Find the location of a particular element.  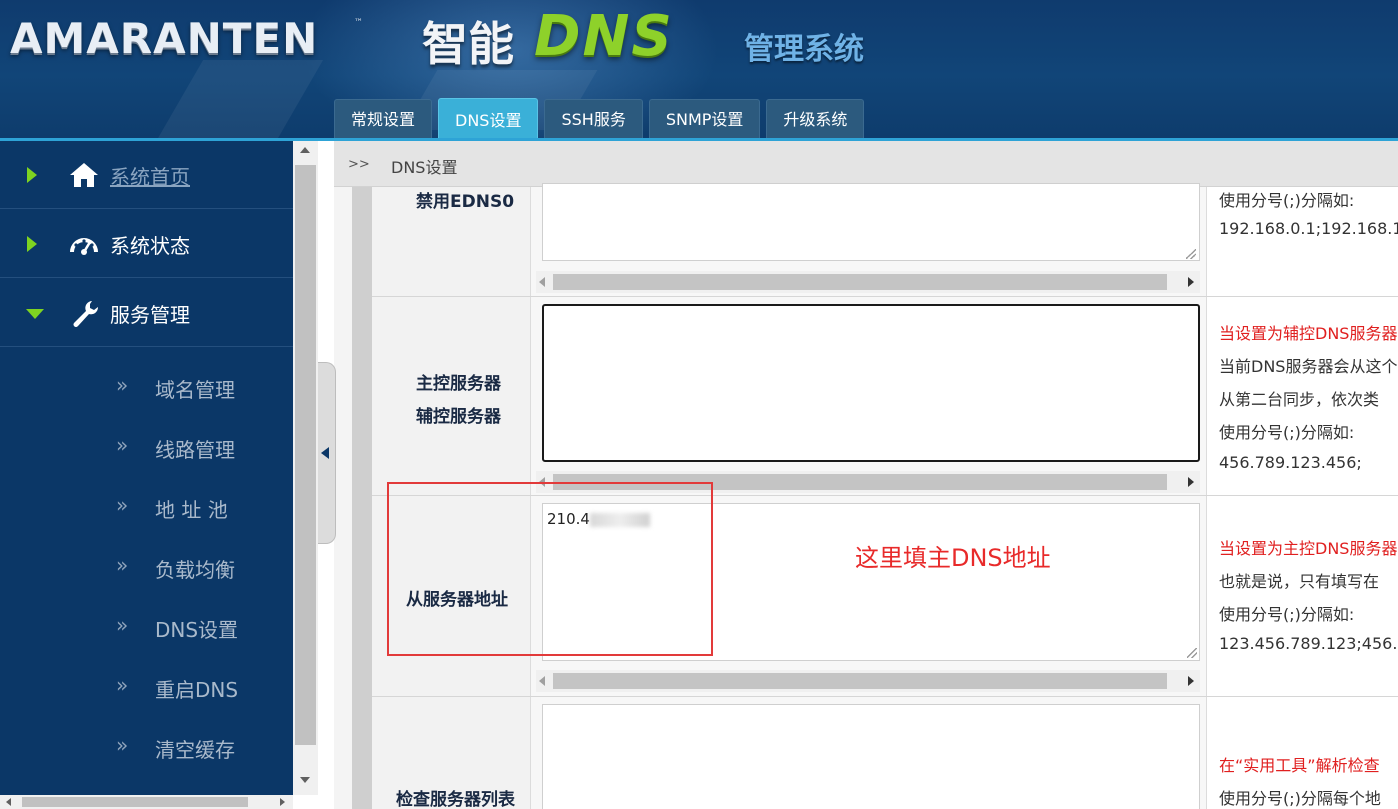

sidebar-collapse-handle is located at coordinates (327, 453).